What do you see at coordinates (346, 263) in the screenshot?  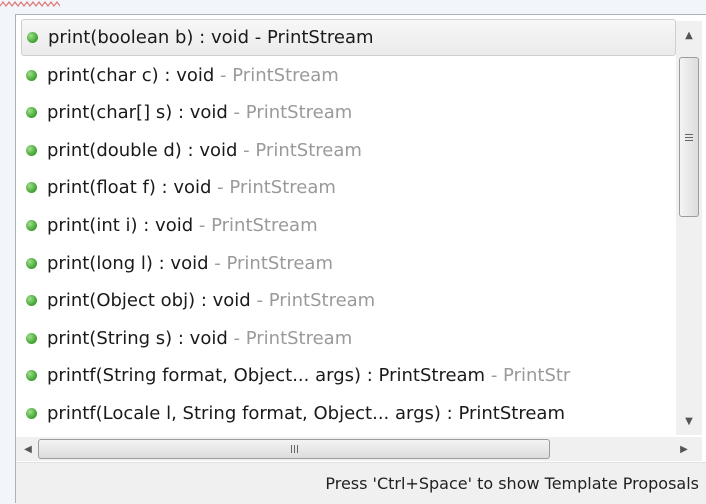 I see `proposal-item: print(long l) : void - PrintStream` at bounding box center [346, 263].